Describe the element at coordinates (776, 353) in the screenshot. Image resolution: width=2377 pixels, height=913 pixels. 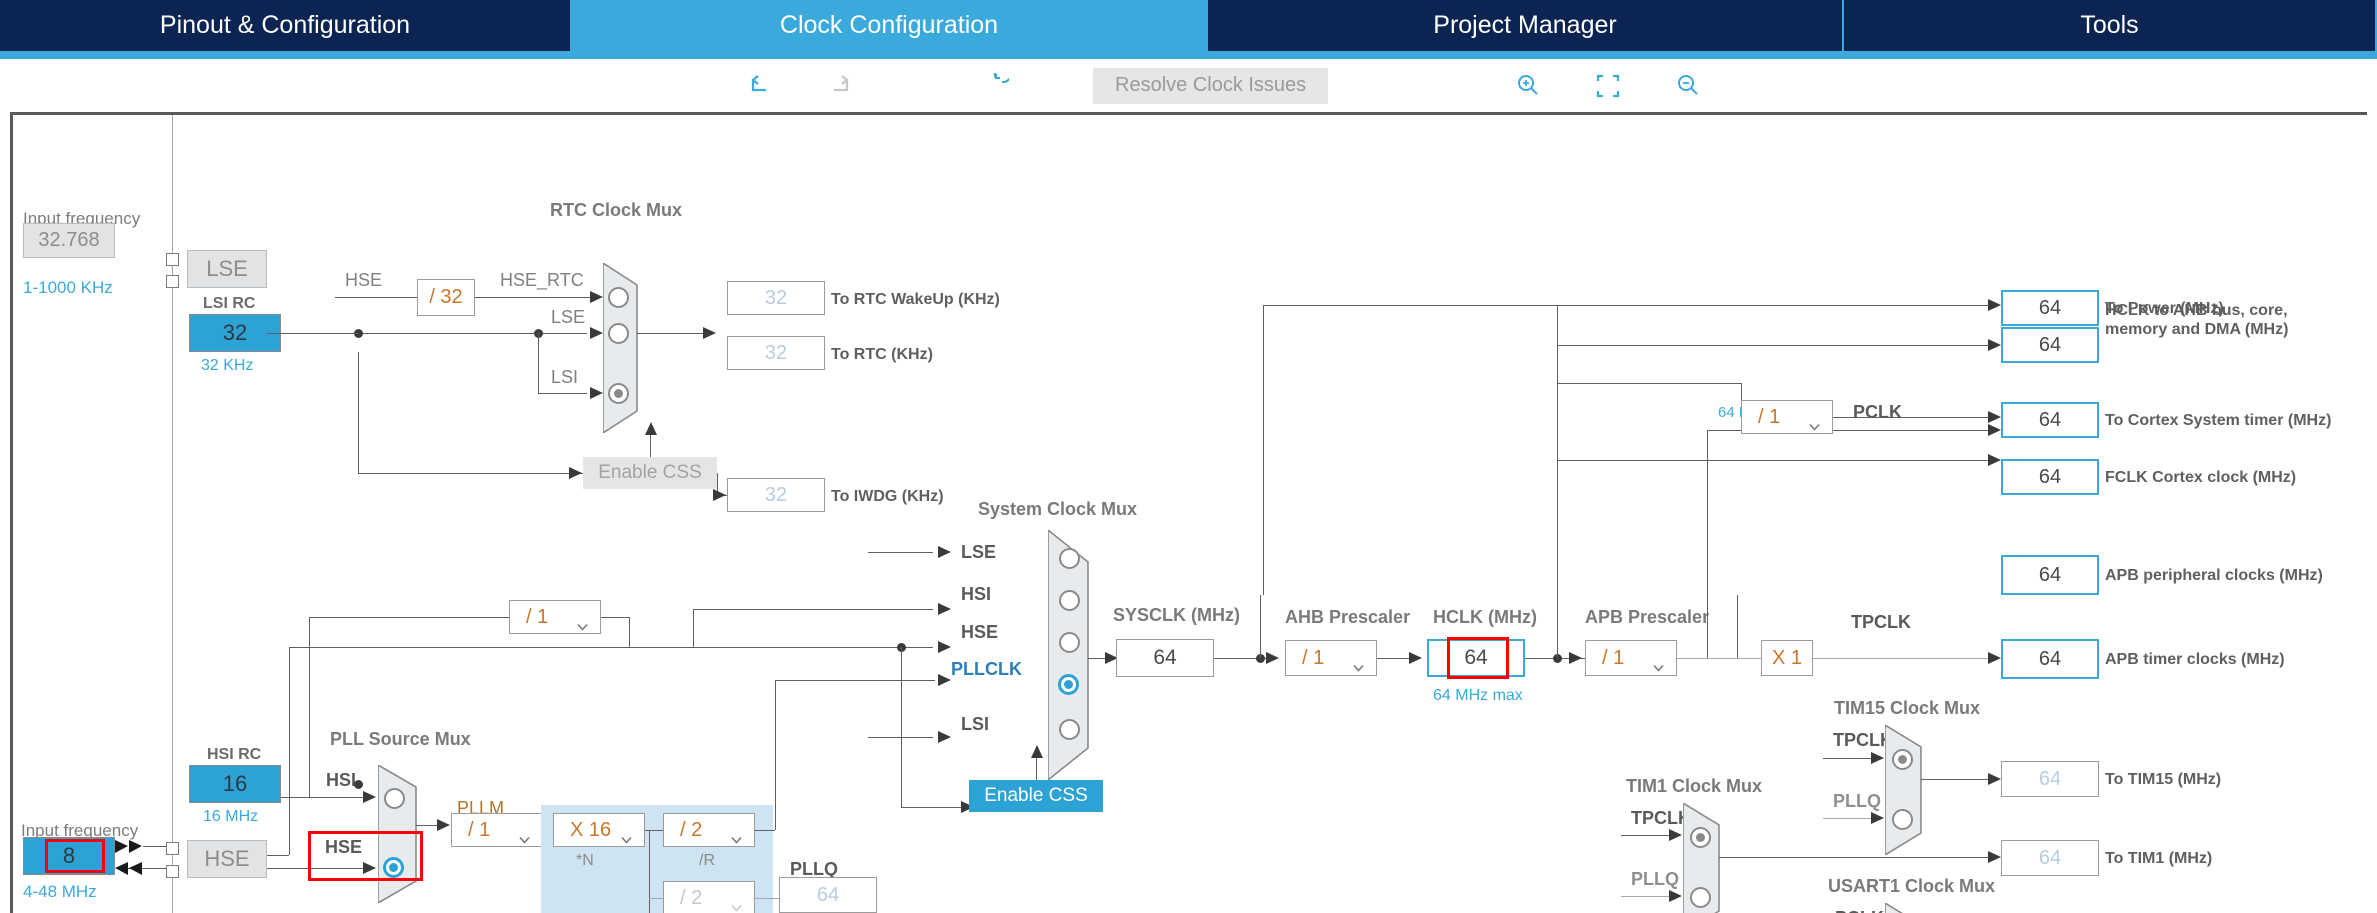
I see `rtc-output-field: 32` at that location.